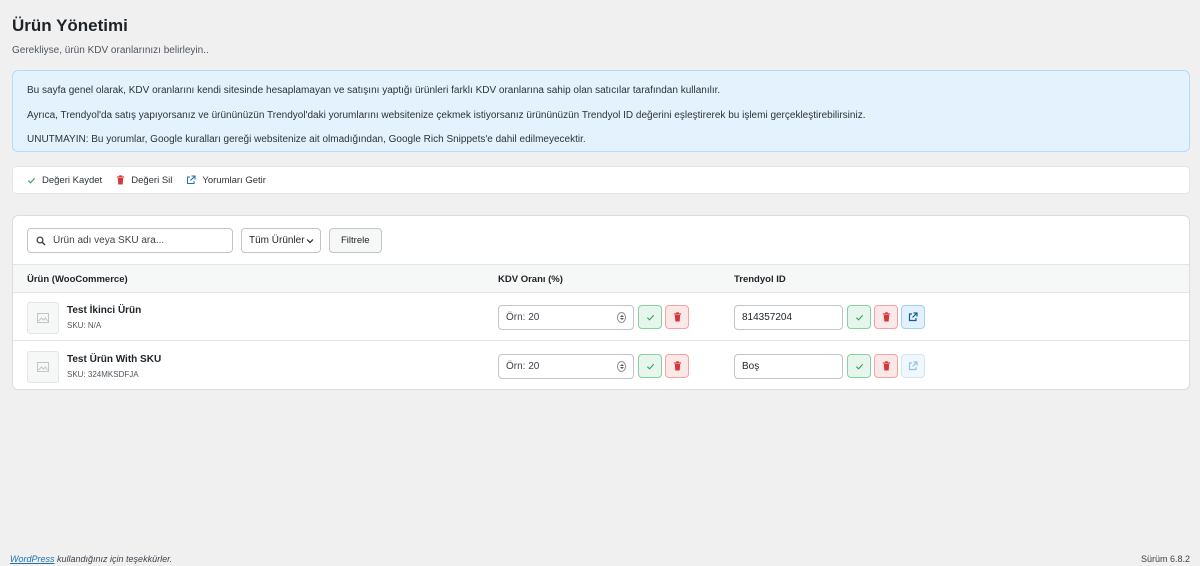 The width and height of the screenshot is (1200, 566). Describe the element at coordinates (114, 359) in the screenshot. I see `product-name: Test Ürün With SKU` at that location.